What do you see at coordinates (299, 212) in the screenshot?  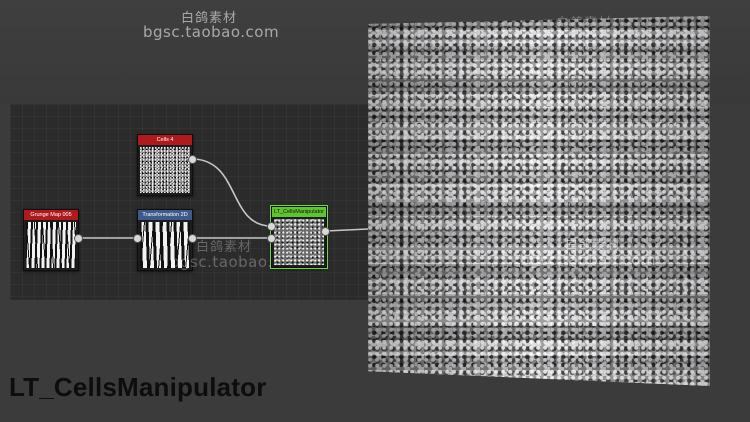 I see `node-lt-cellsmanipulator-title: LT_CellsManipulator` at bounding box center [299, 212].